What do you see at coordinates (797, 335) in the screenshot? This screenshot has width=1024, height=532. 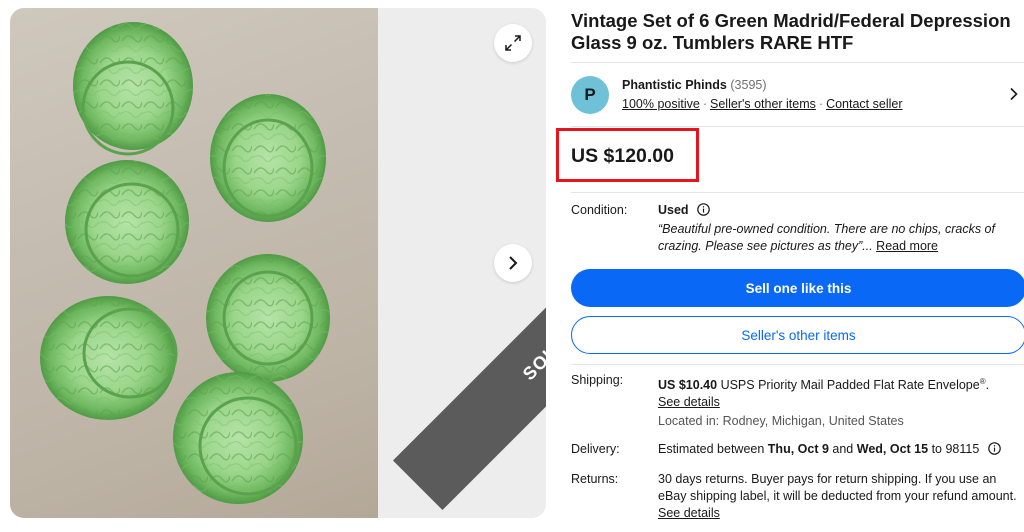 I see `sellers-other-items-button: Seller's other items` at bounding box center [797, 335].